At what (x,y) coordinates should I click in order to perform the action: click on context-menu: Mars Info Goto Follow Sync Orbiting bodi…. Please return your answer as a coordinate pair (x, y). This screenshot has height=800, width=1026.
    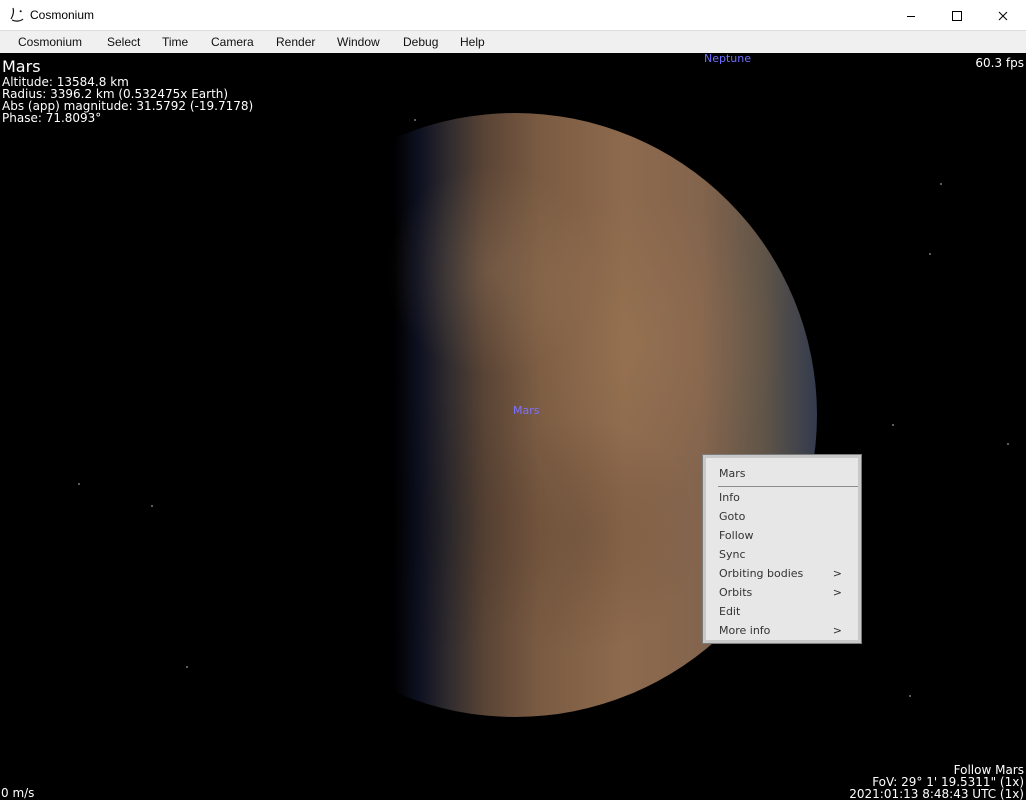
    Looking at the image, I should click on (782, 549).